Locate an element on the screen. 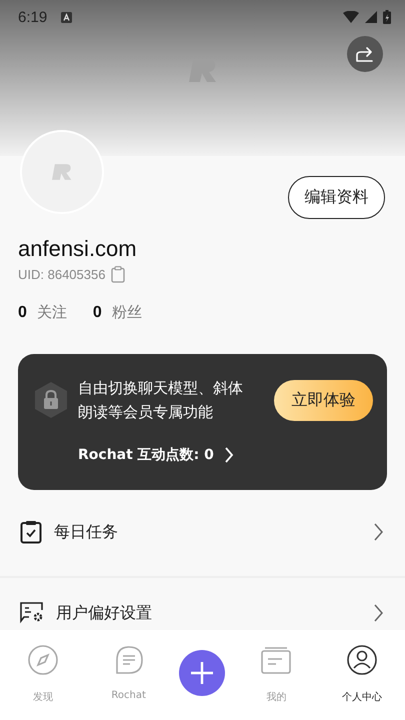 This screenshot has width=405, height=720. plus-icon is located at coordinates (202, 673).